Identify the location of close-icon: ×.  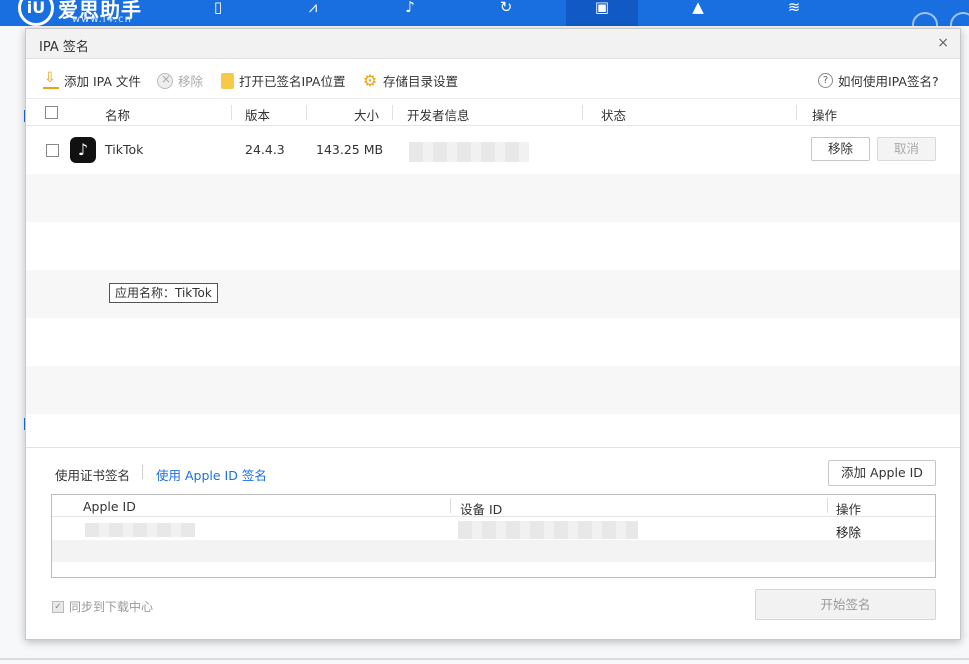
(943, 43).